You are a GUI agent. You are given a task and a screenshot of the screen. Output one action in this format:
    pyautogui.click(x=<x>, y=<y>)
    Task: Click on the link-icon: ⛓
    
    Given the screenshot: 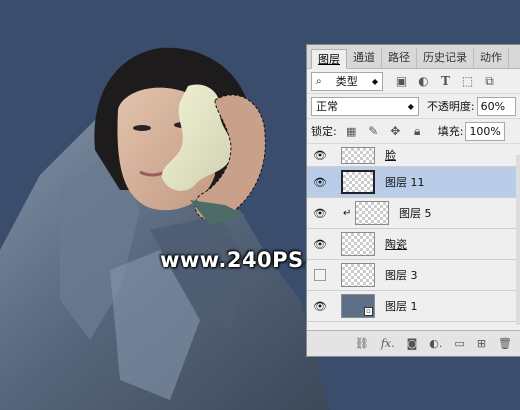 What is the action you would take?
    pyautogui.click(x=362, y=343)
    